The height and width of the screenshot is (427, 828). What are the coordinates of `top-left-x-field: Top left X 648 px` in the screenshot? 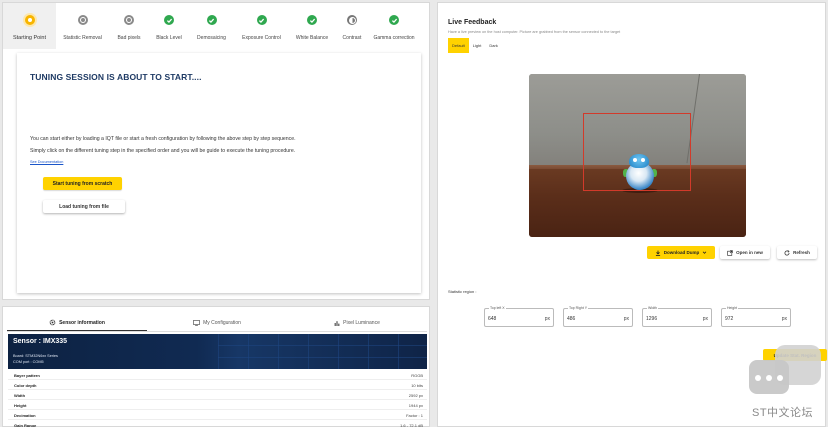 It's located at (519, 316).